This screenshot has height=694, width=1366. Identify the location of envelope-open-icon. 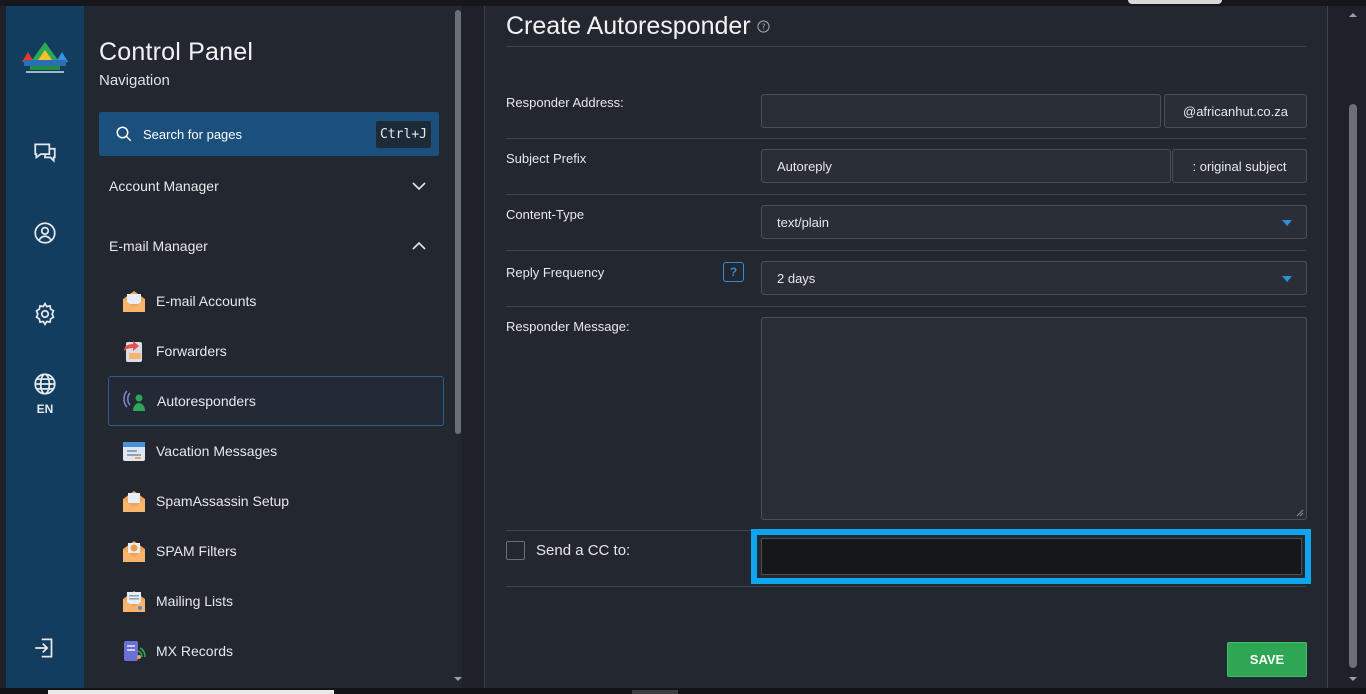
(134, 301).